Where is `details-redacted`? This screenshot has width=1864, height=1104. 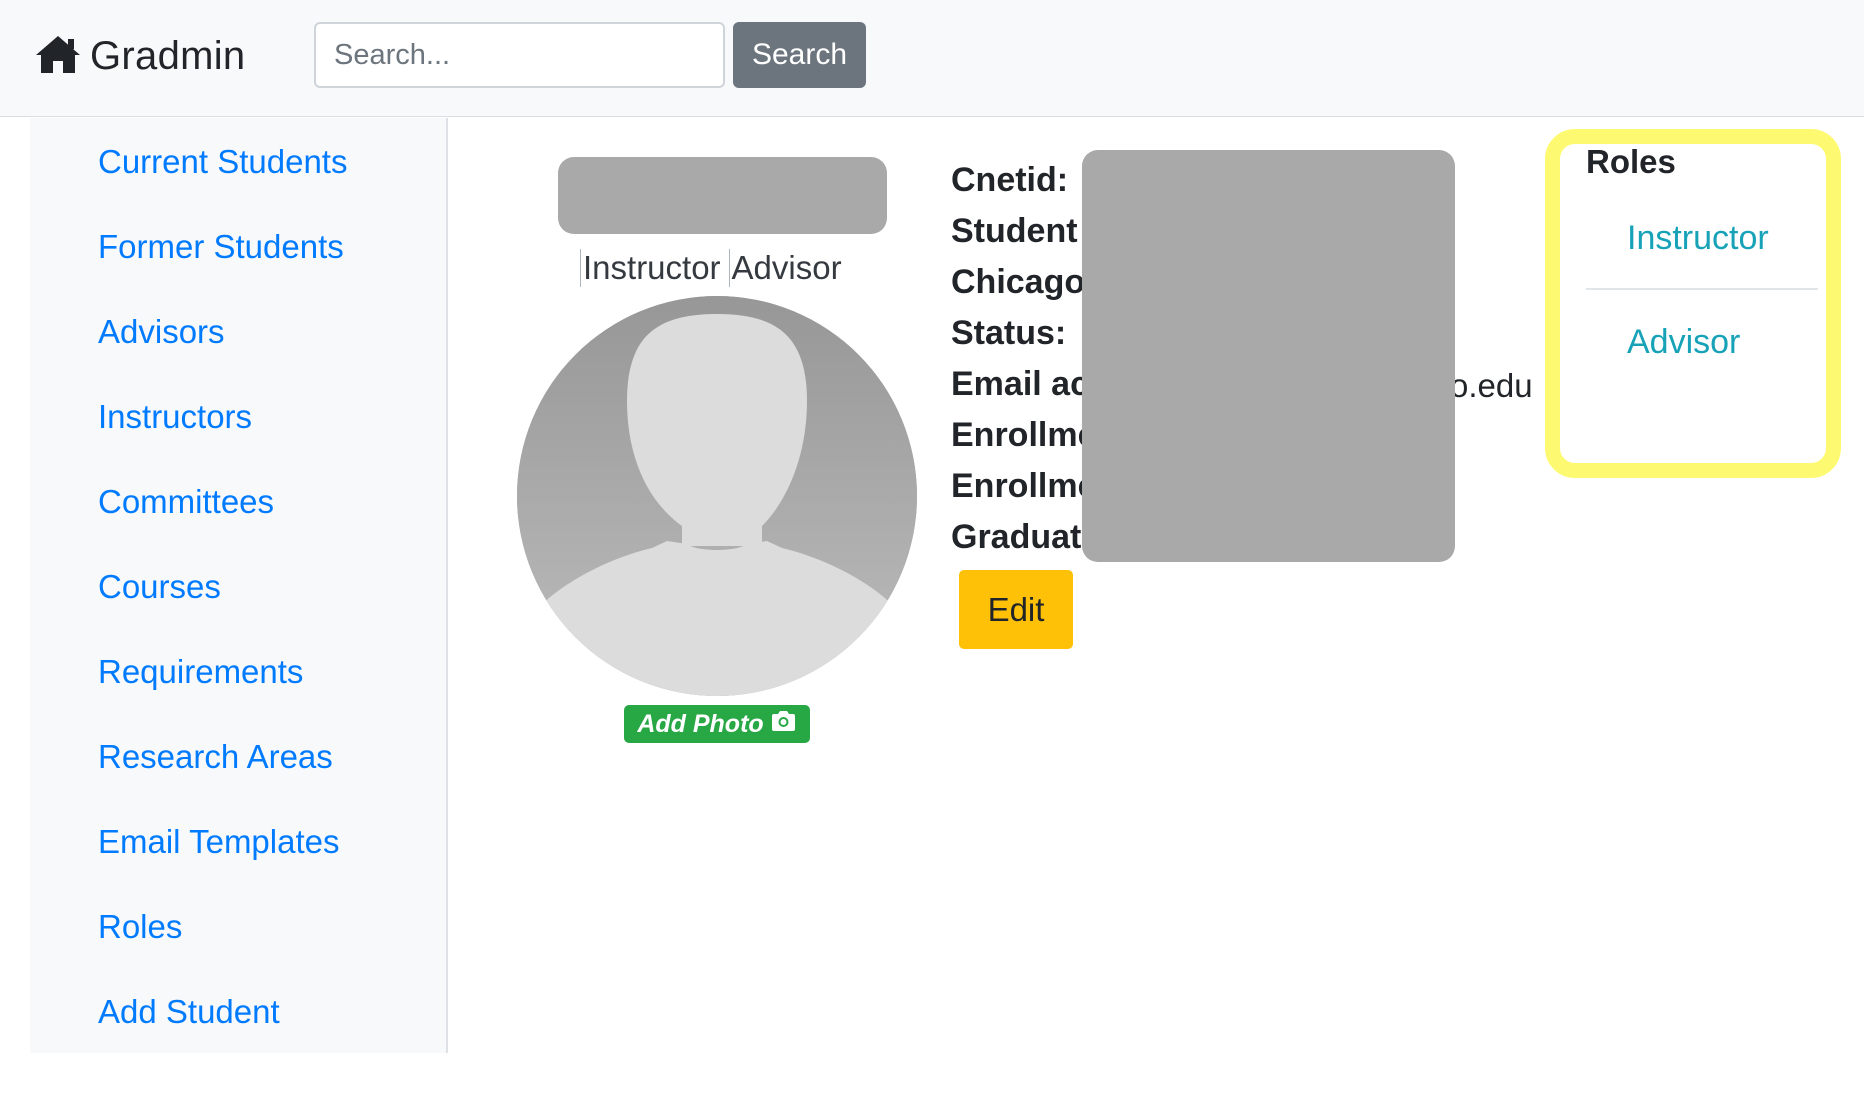
details-redacted is located at coordinates (1268, 356).